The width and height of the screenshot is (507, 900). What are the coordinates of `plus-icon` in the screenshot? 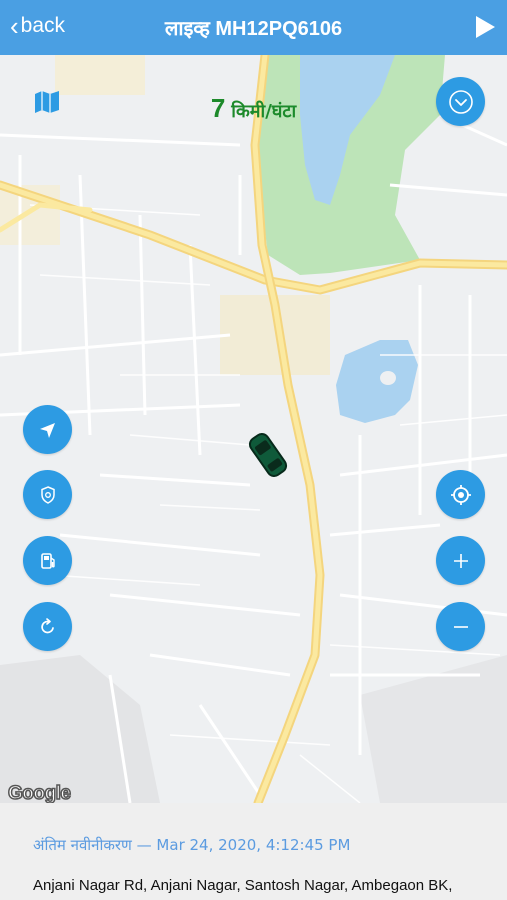 It's located at (460, 560).